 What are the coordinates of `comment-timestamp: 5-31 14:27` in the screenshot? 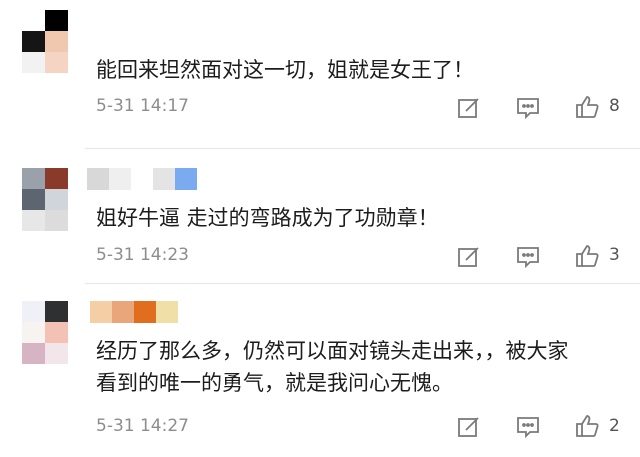 It's located at (142, 426).